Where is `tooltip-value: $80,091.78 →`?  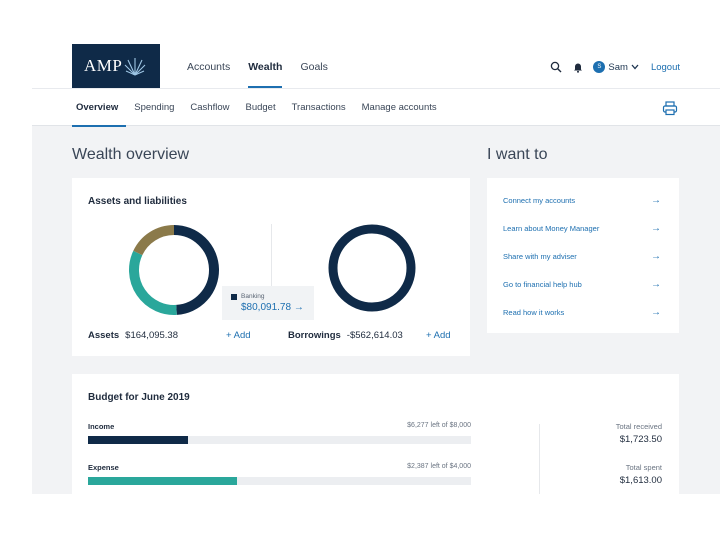 tooltip-value: $80,091.78 → is located at coordinates (272, 307).